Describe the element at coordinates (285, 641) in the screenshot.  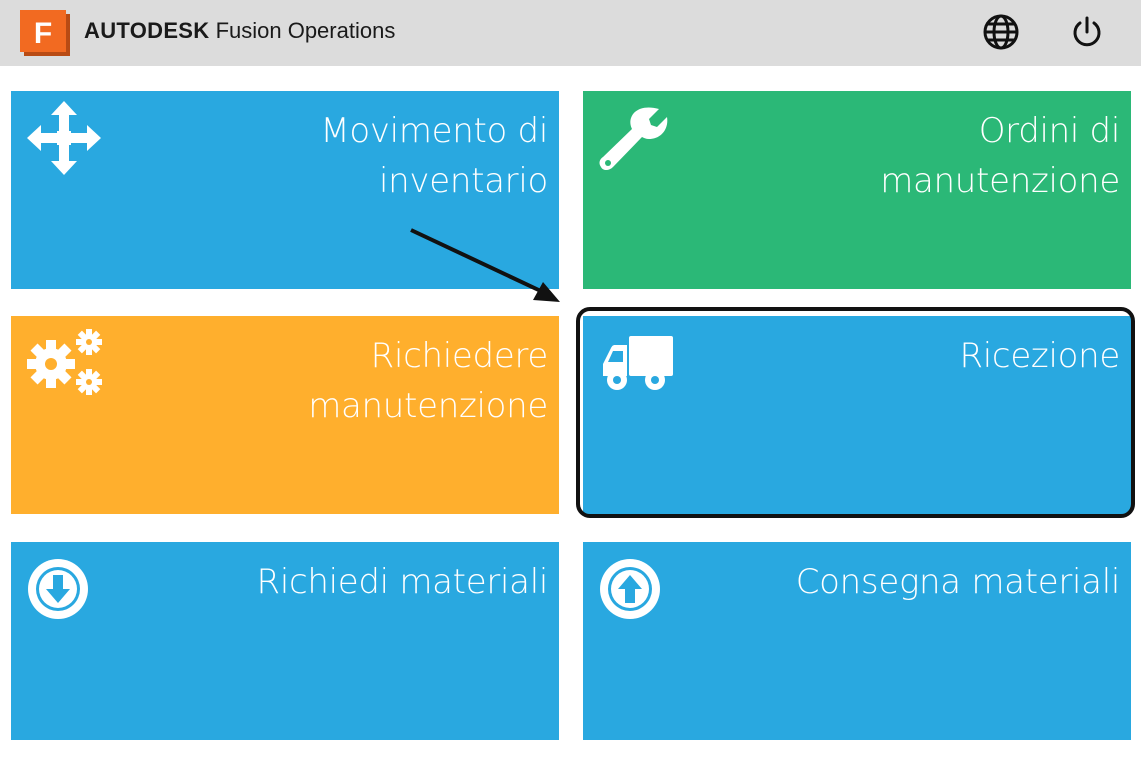
I see `tile-richiedi-materiali: Richiedi materiali` at that location.